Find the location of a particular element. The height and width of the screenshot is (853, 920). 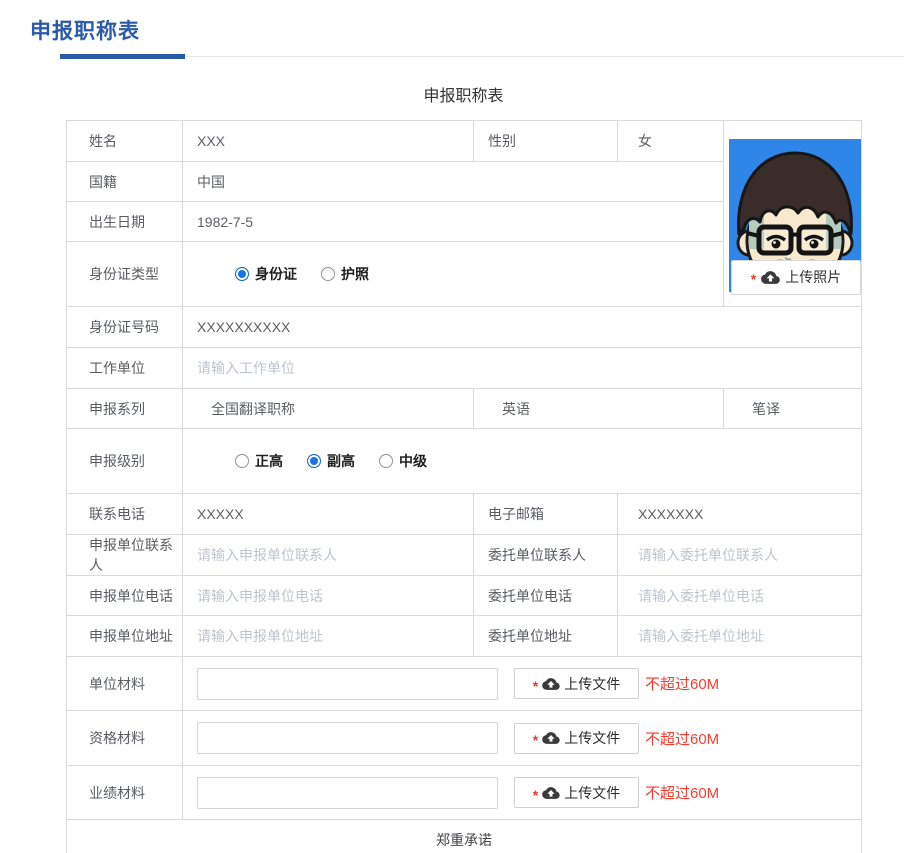

id-type-radio-group: 身份证 护照 is located at coordinates (479, 274).